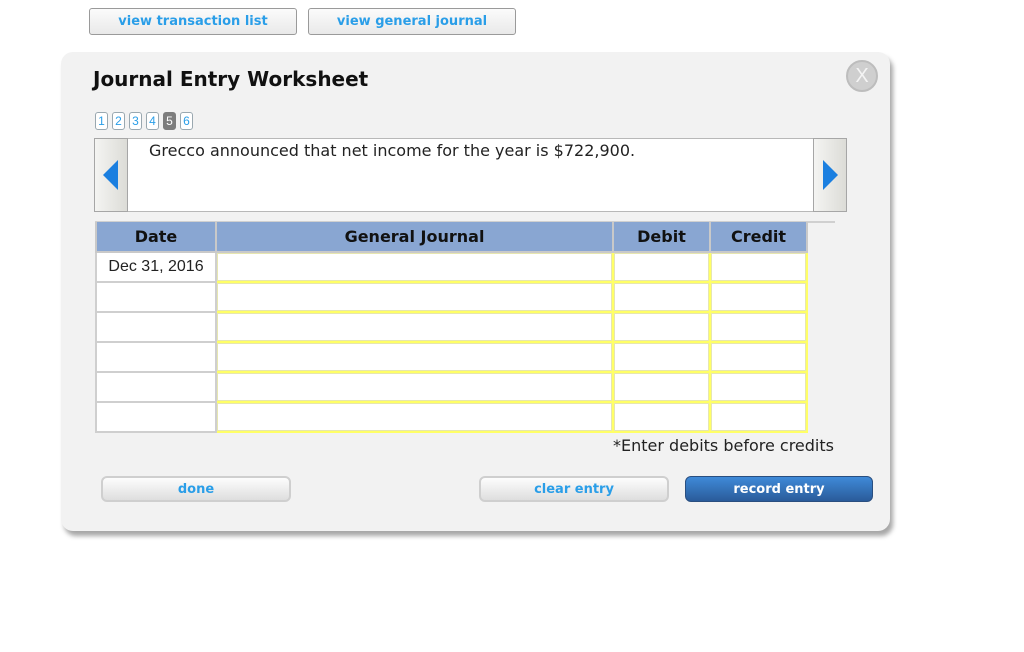 Image resolution: width=1024 pixels, height=652 pixels. Describe the element at coordinates (156, 267) in the screenshot. I see `date-cell: Dec 31, 2016` at that location.